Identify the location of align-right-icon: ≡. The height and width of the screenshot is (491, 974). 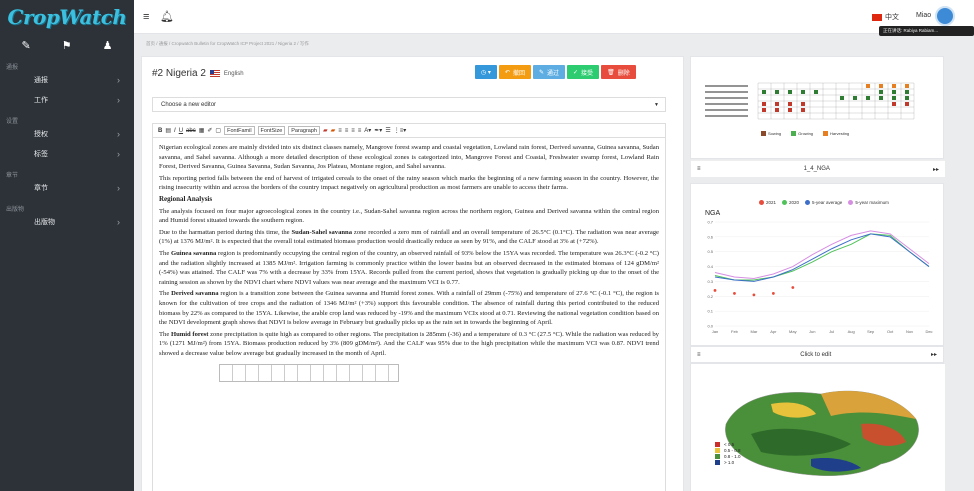
(353, 131).